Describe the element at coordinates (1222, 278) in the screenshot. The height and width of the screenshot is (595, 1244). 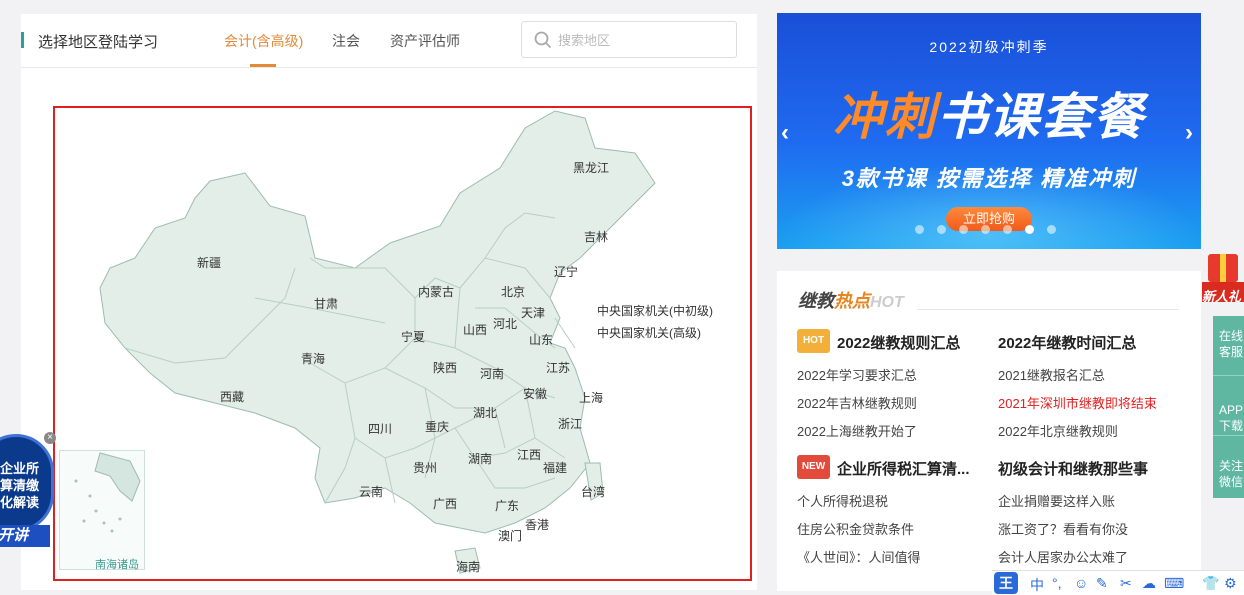
I see `new-user-gift: 新人礼` at that location.